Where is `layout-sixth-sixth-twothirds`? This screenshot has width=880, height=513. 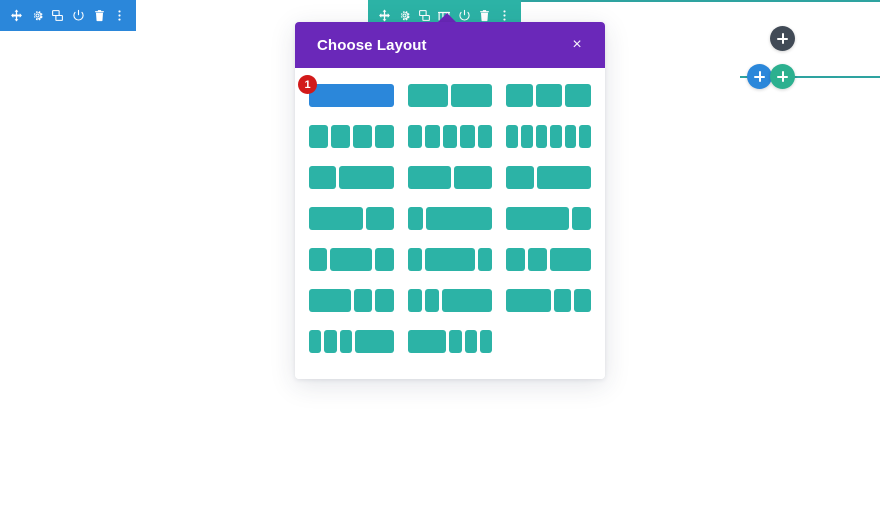 layout-sixth-sixth-twothirds is located at coordinates (450, 300).